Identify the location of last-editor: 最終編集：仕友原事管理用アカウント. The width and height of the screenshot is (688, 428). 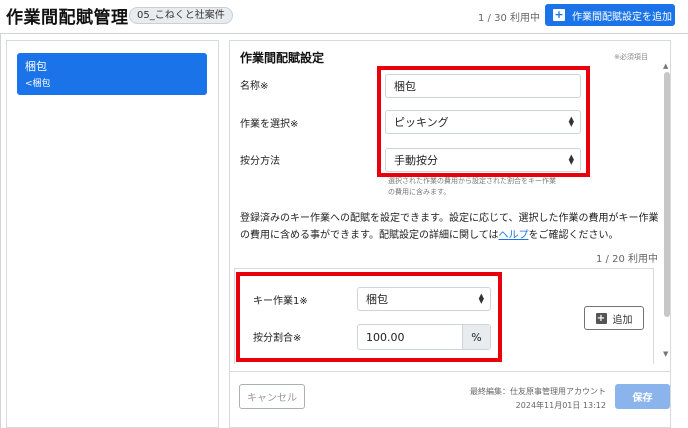
(538, 391).